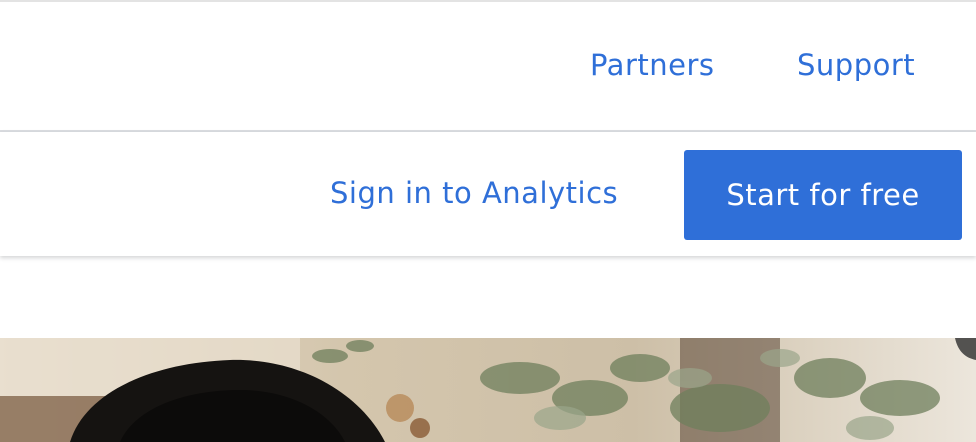  I want to click on nav-link-partners: Partners, so click(652, 65).